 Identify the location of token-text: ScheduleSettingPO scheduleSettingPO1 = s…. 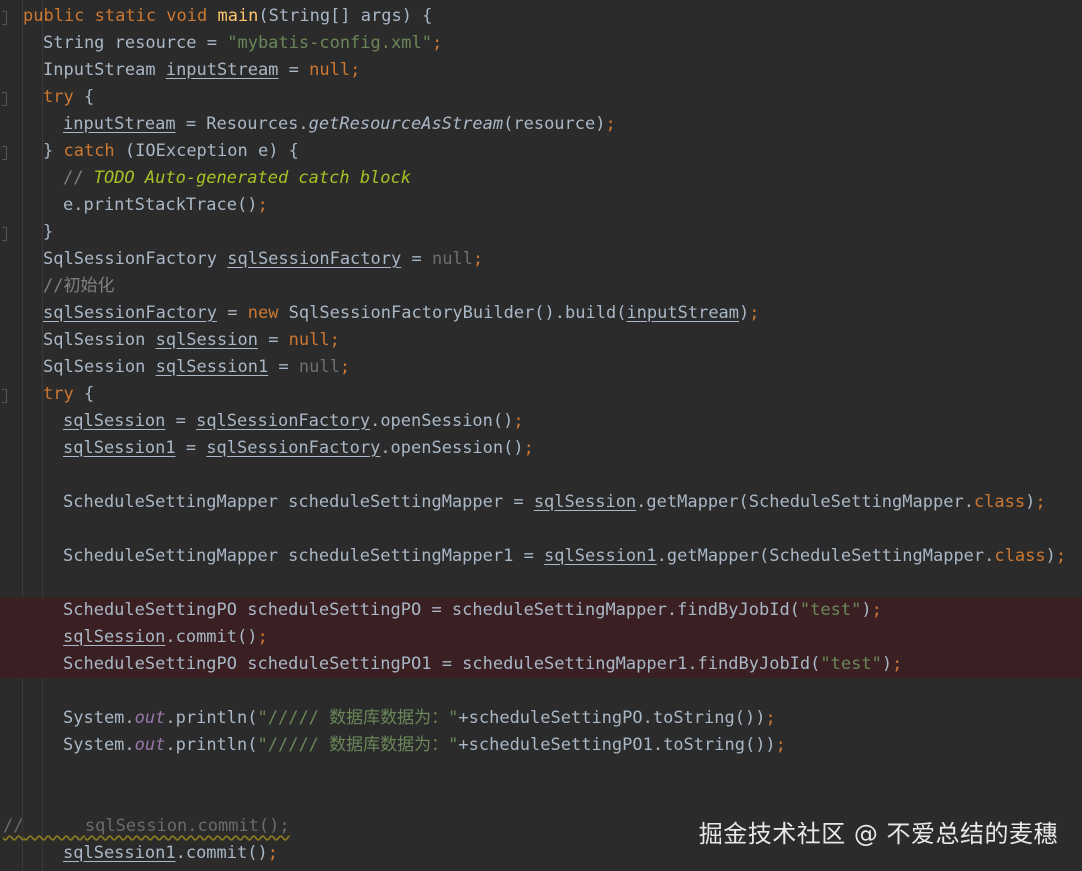
(442, 664).